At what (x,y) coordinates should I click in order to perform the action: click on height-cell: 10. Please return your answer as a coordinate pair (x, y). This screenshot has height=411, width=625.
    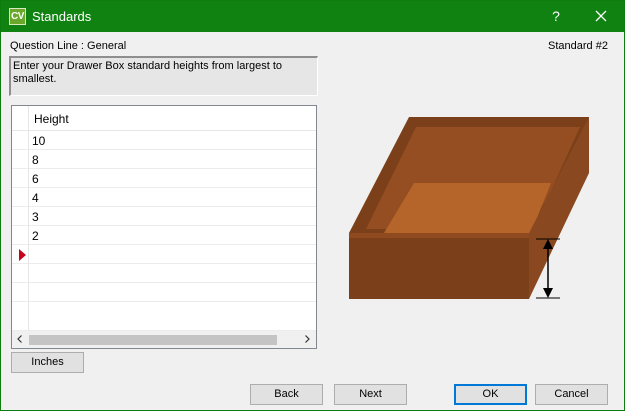
    Looking at the image, I should click on (38, 141).